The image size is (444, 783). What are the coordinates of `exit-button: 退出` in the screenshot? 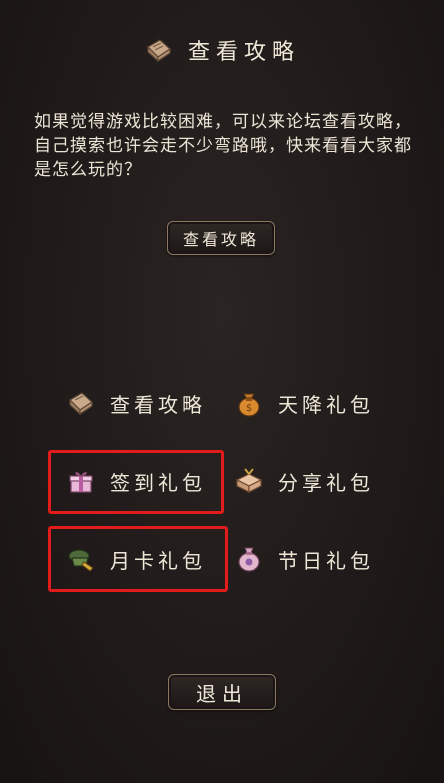 It's located at (222, 692).